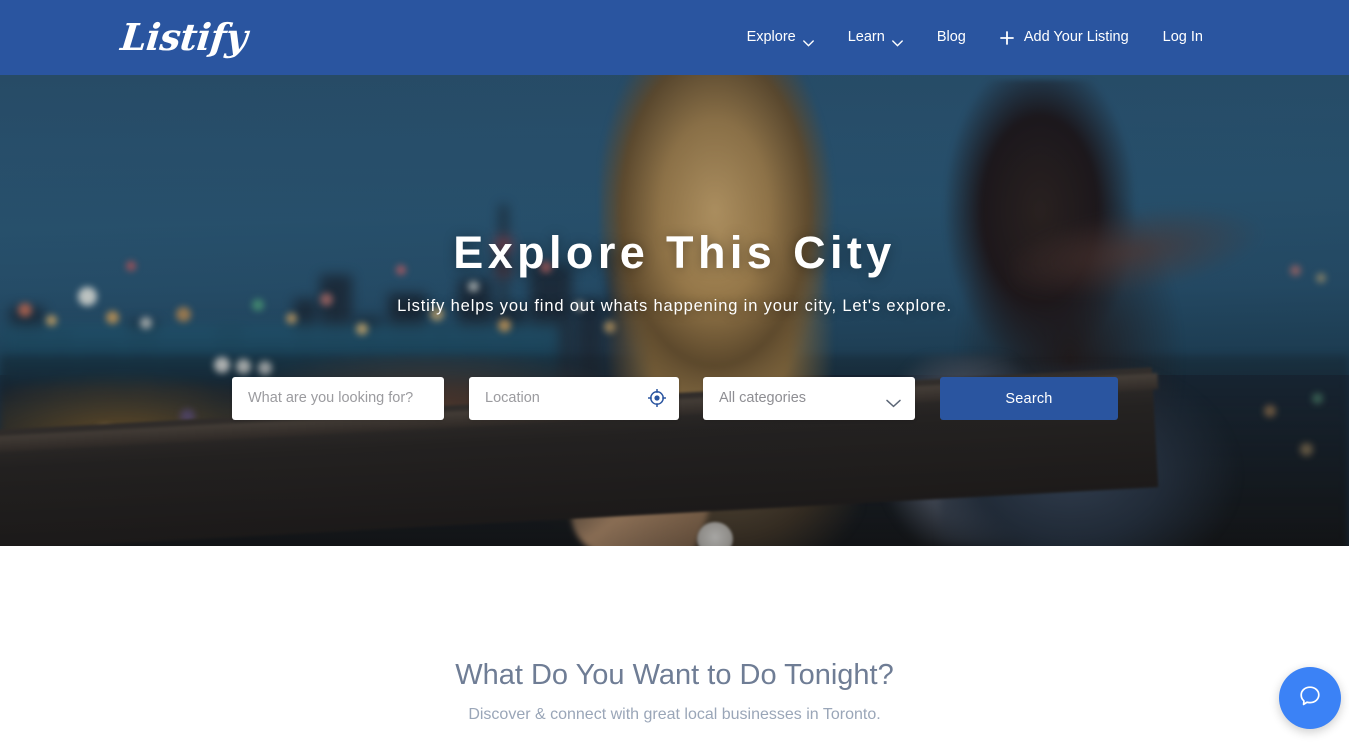 The height and width of the screenshot is (751, 1349). What do you see at coordinates (657, 398) in the screenshot?
I see `crosshair-locate-icon` at bounding box center [657, 398].